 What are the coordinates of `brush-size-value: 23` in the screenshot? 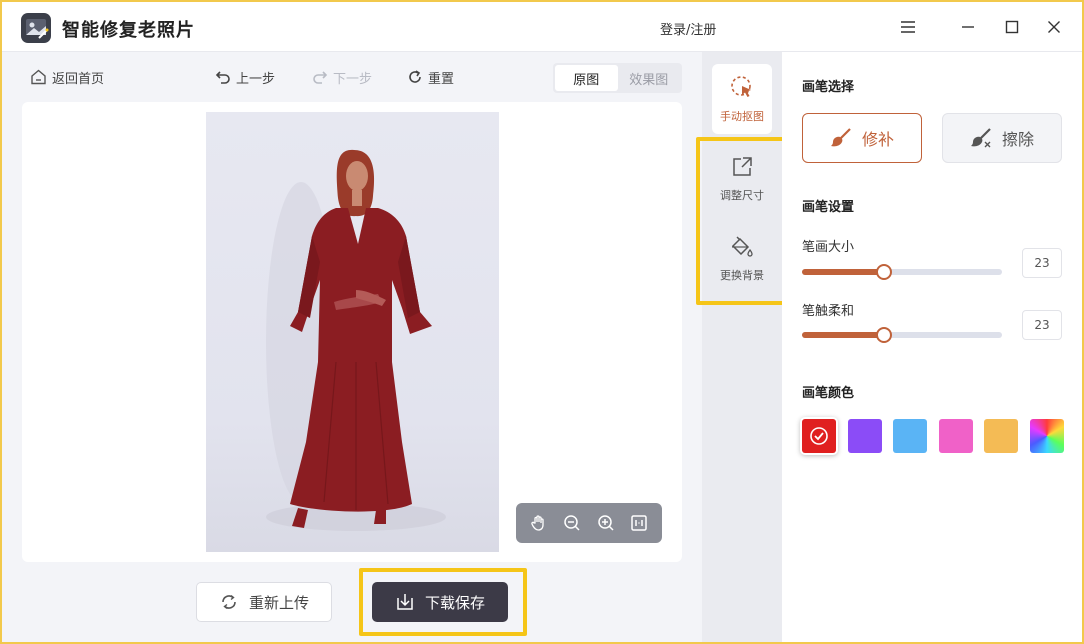 It's located at (1042, 263).